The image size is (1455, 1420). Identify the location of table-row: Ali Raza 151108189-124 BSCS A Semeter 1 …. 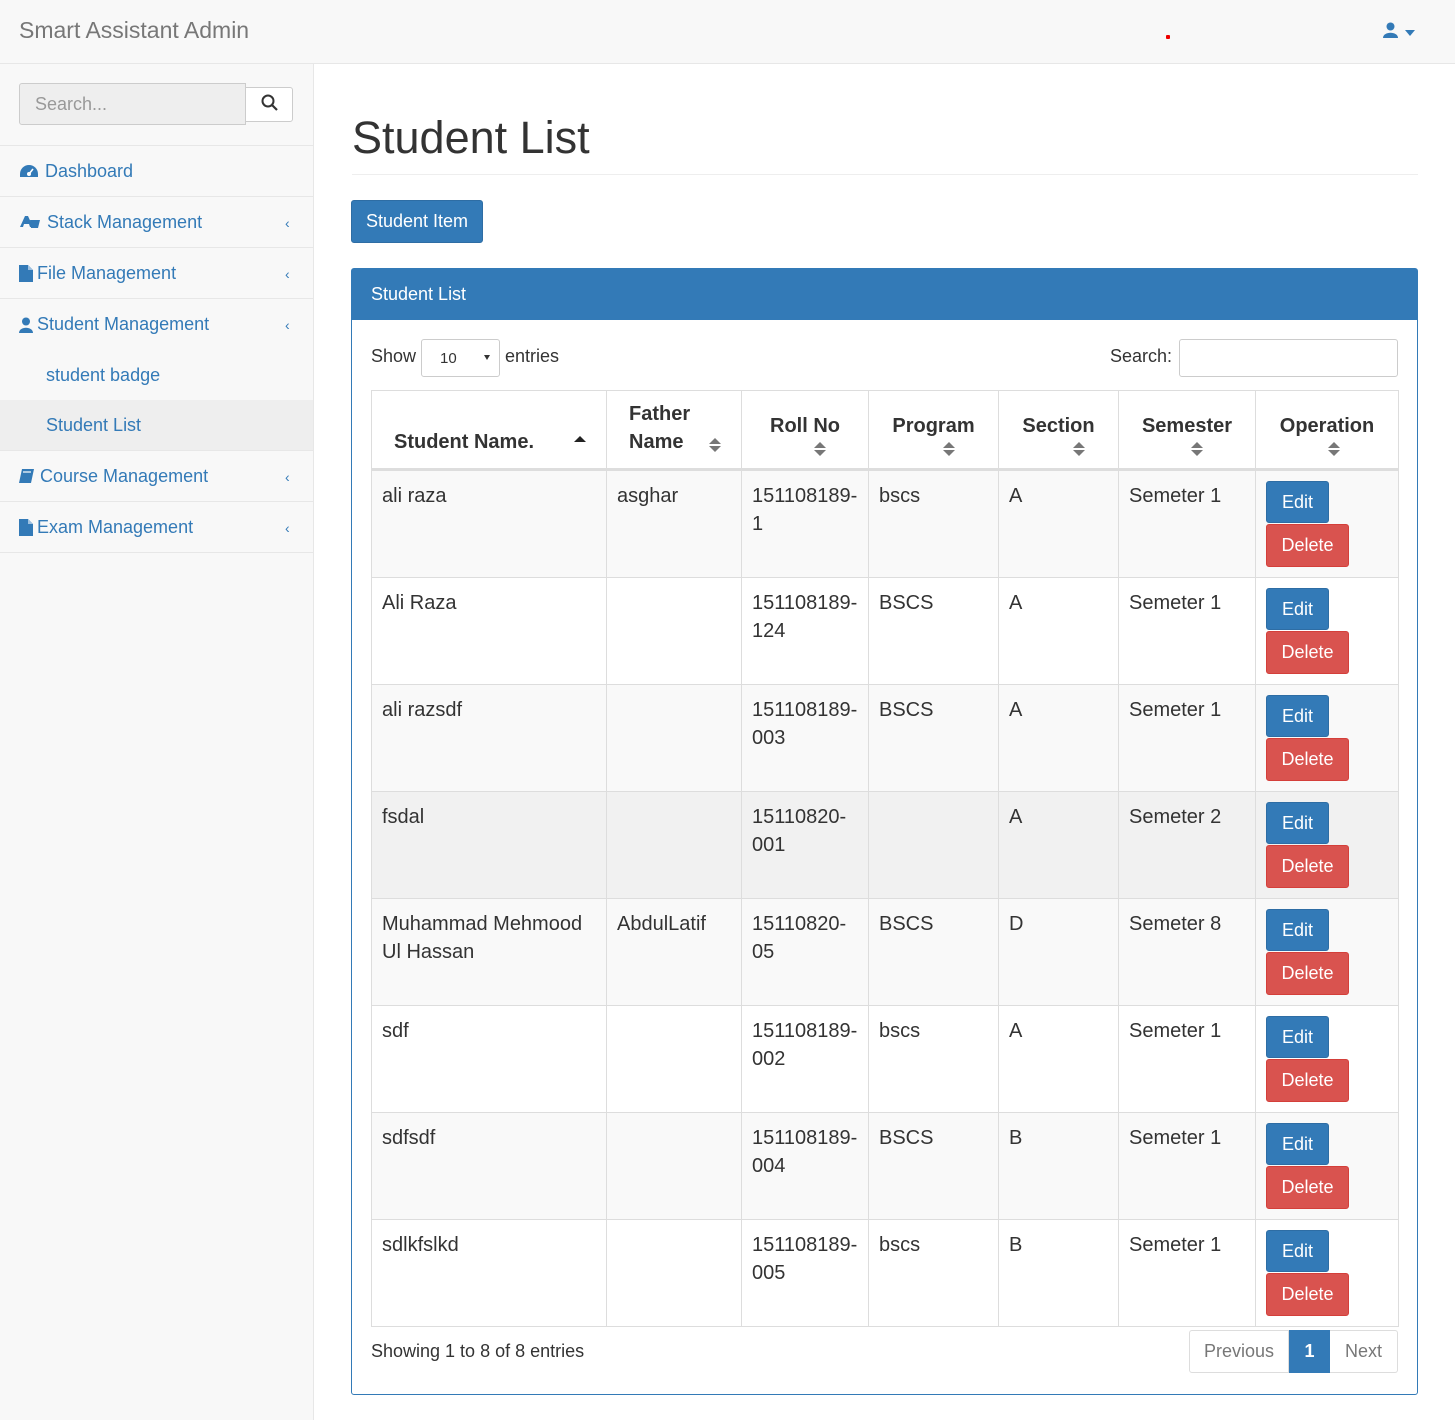
(885, 631).